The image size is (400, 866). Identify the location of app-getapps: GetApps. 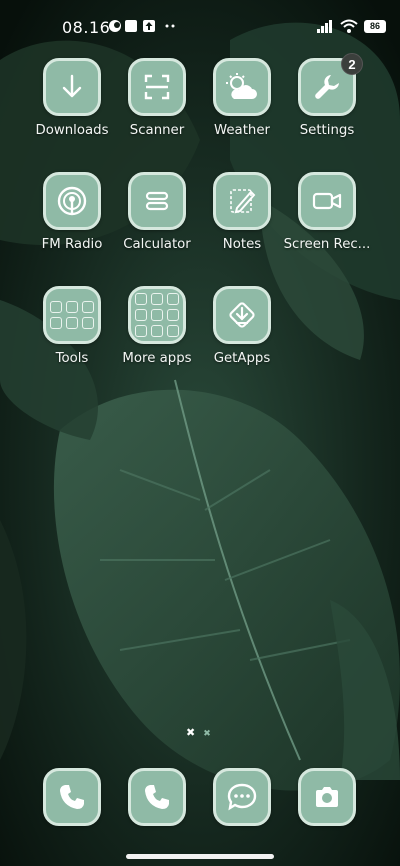
(242, 336).